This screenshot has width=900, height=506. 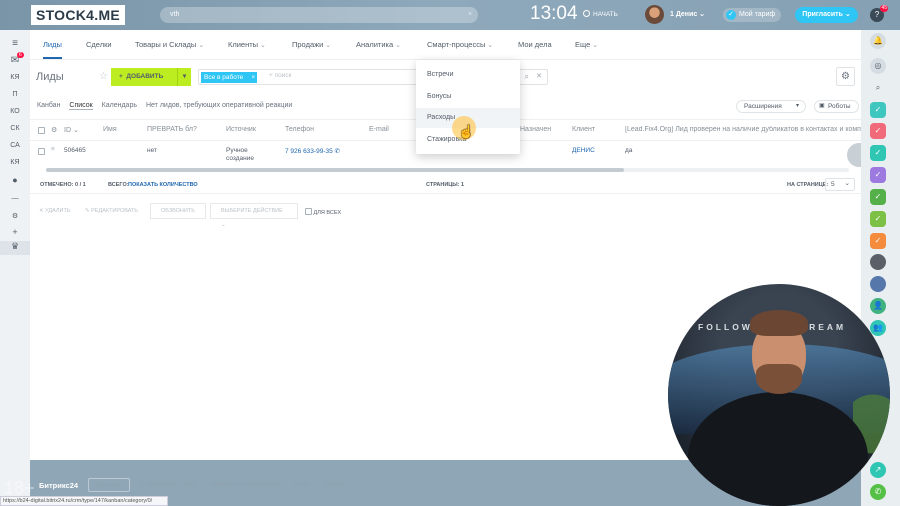 I want to click on tab-my-tasks: Мои дела, so click(x=535, y=44).